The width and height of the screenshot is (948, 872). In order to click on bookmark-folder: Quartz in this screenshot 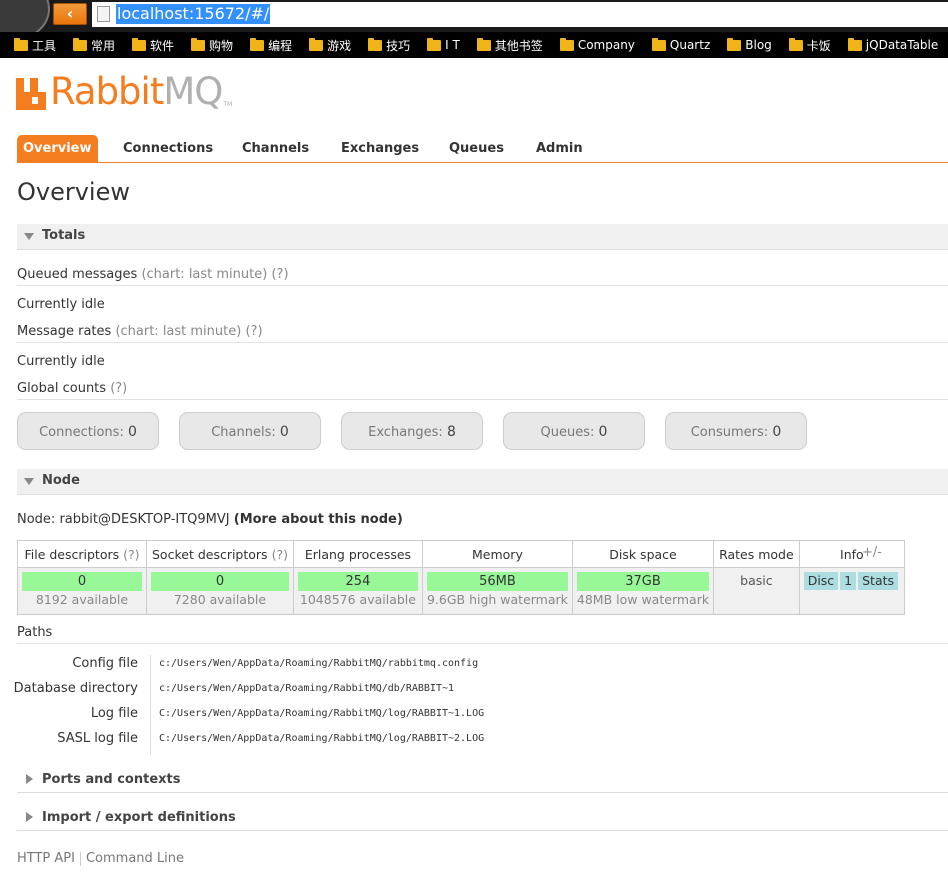, I will do `click(680, 44)`.